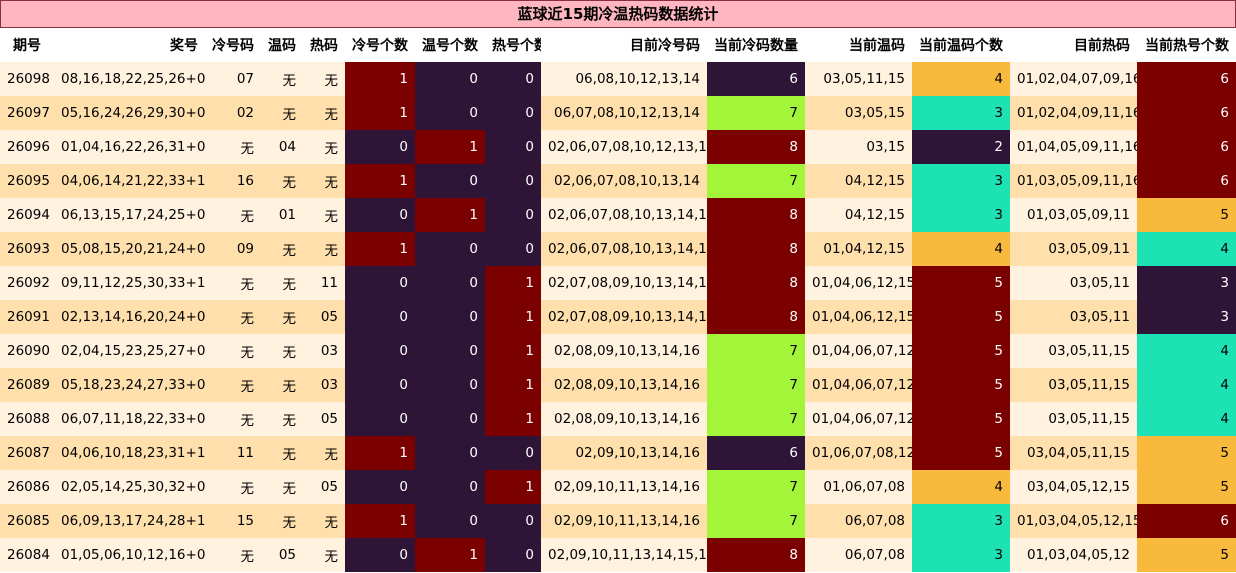 This screenshot has width=1236, height=573. Describe the element at coordinates (858, 317) in the screenshot. I see `cell-current-warm: 01,04,06,12,15` at that location.